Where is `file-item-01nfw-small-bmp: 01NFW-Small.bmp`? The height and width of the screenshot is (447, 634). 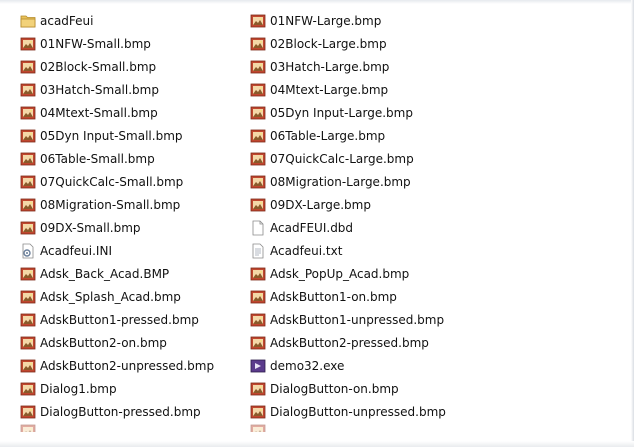
file-item-01nfw-small-bmp: 01NFW-Small.bmp is located at coordinates (117, 43).